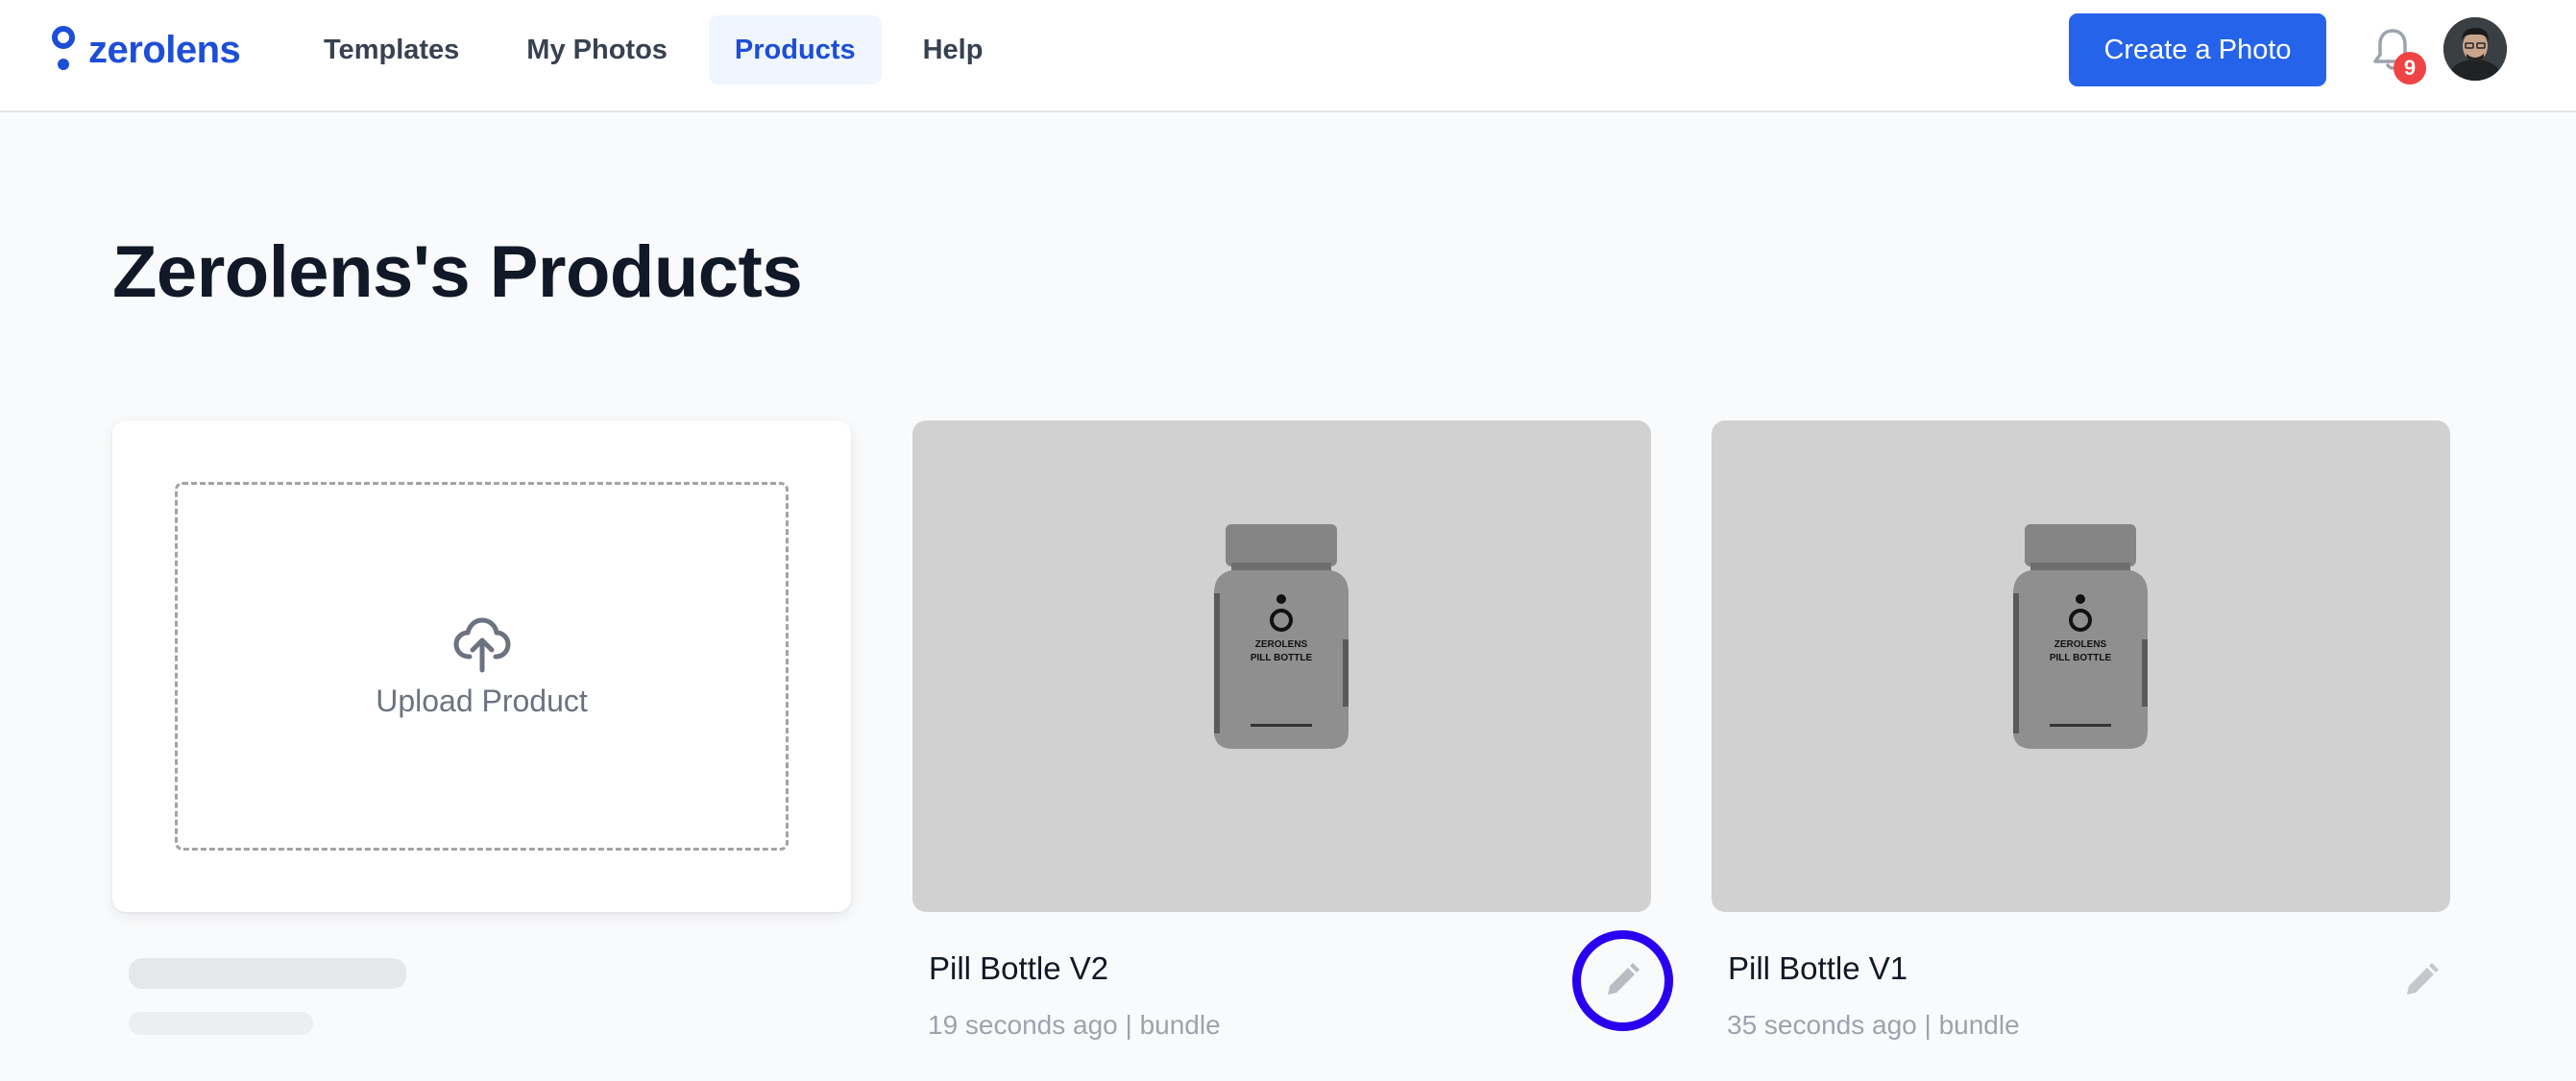  Describe the element at coordinates (2410, 68) in the screenshot. I see `notification-badge: 9` at that location.